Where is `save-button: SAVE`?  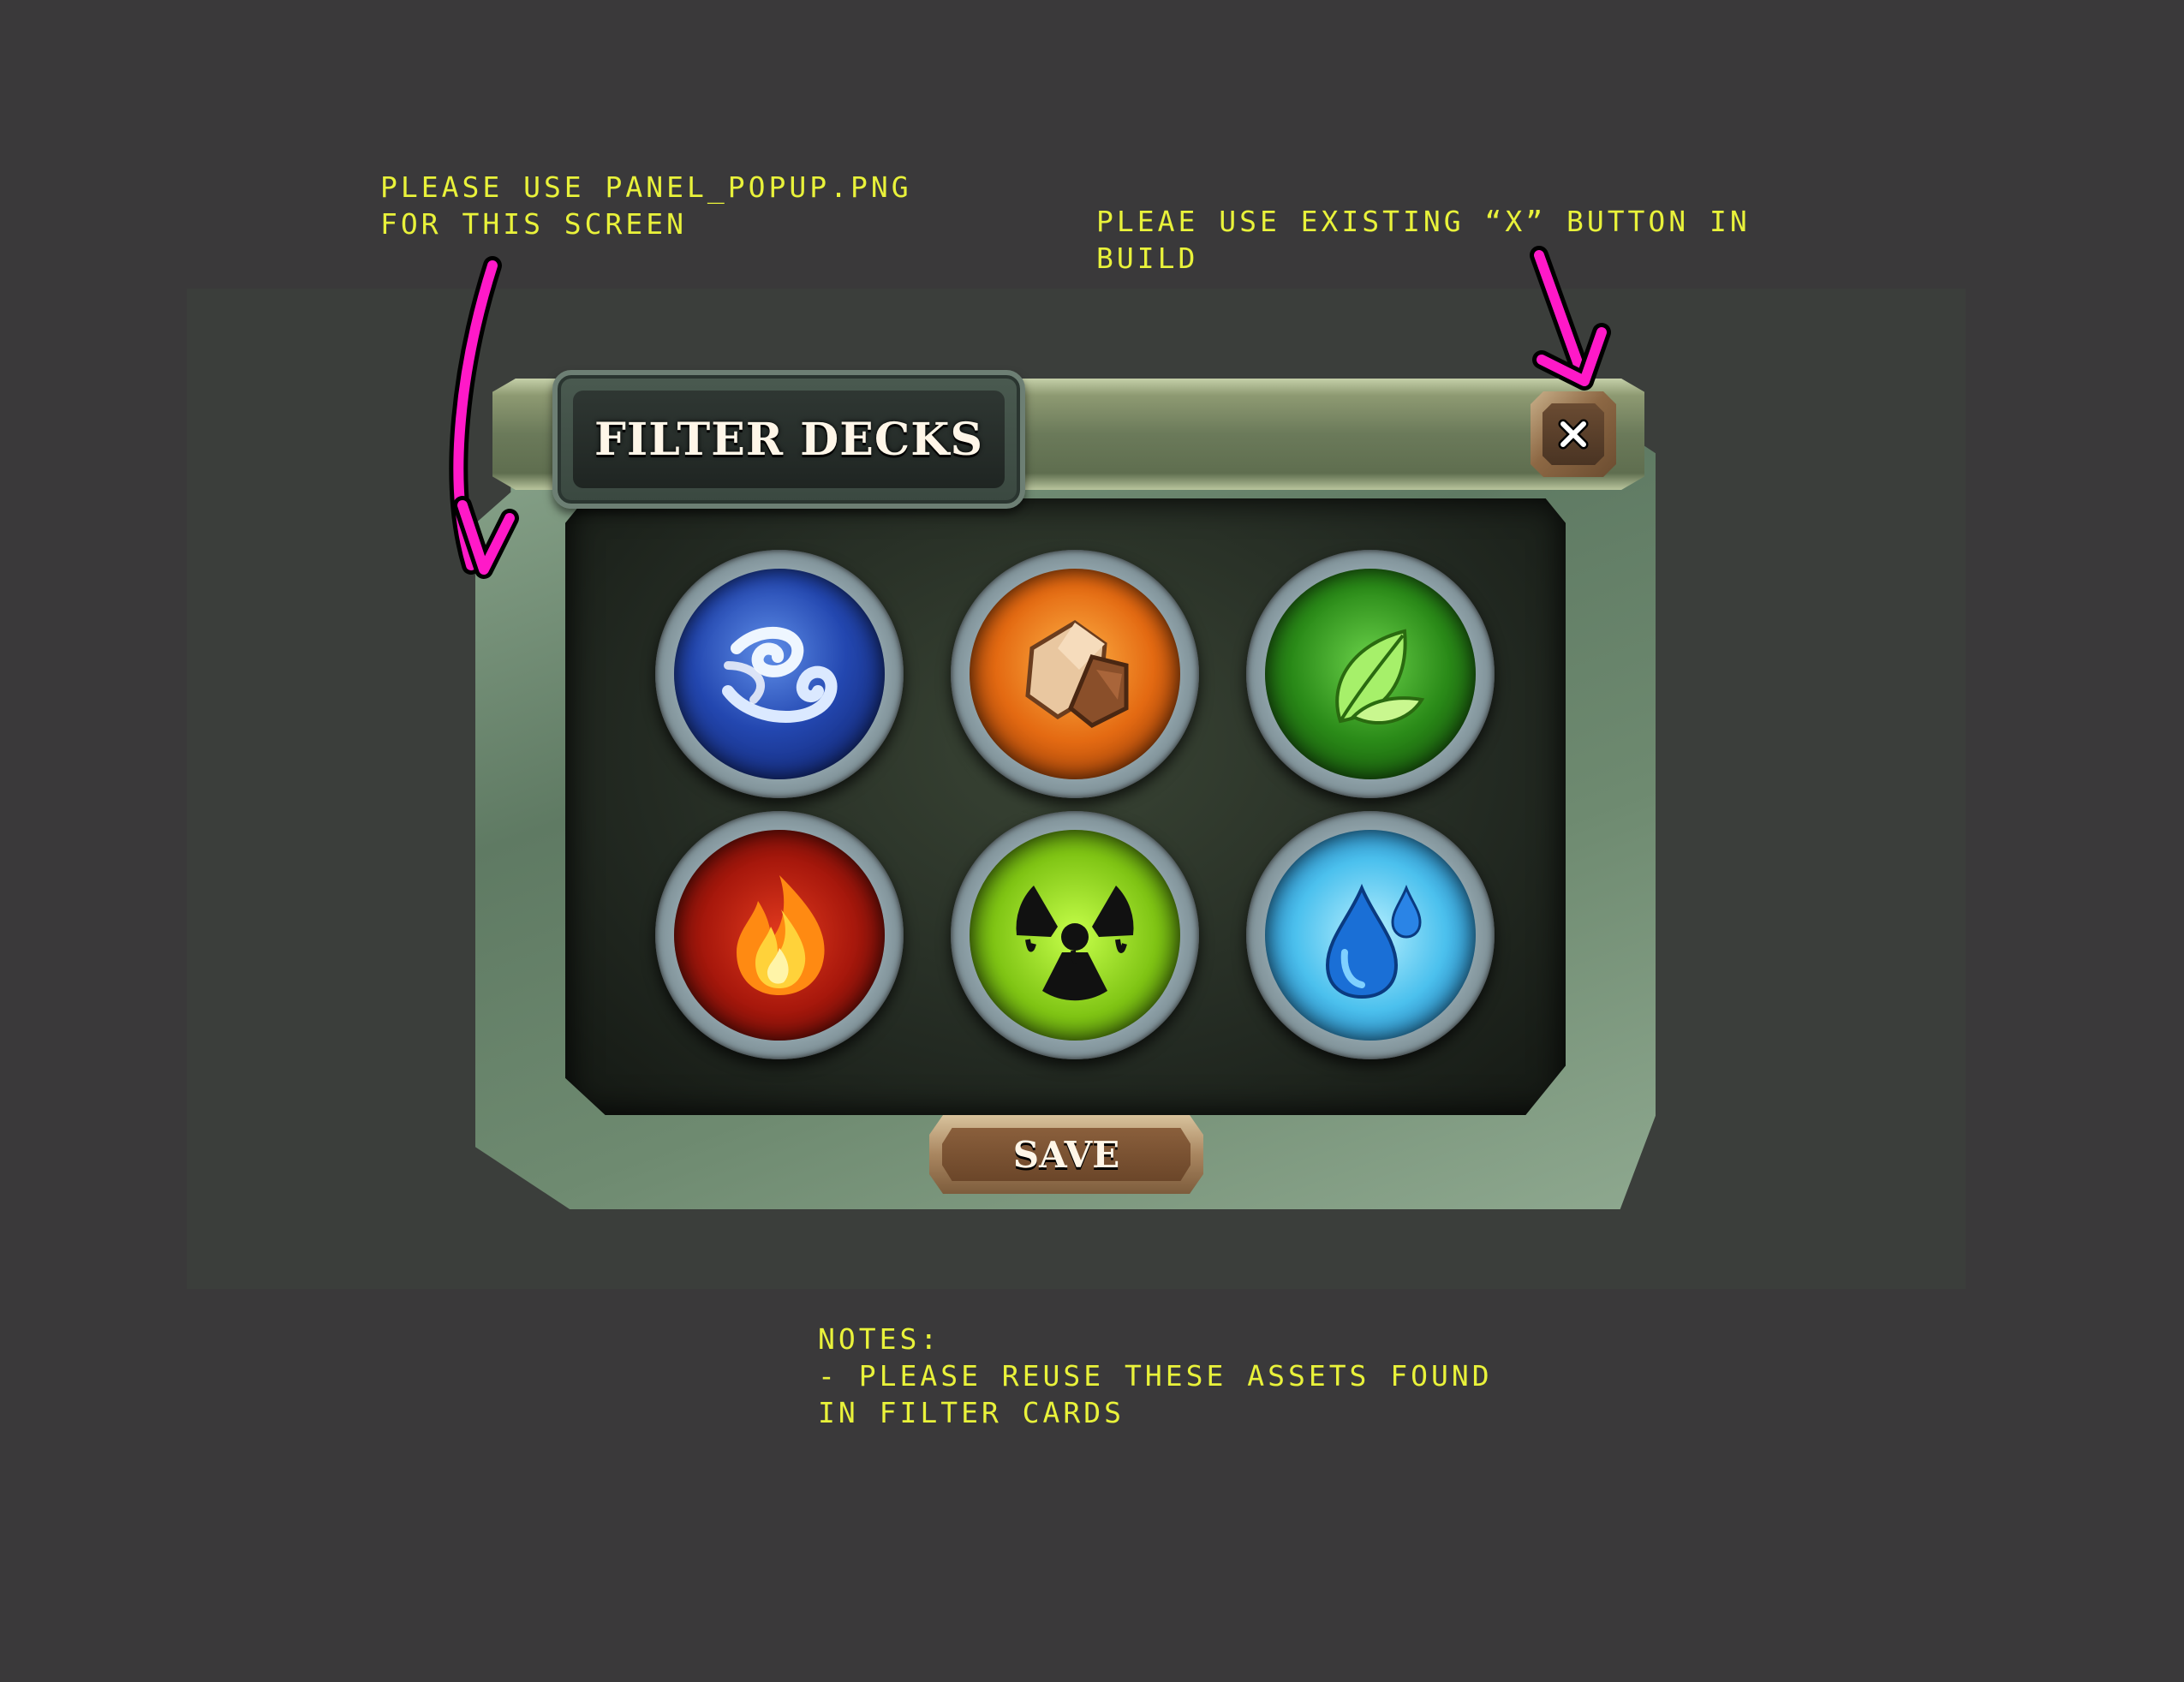 save-button: SAVE is located at coordinates (1066, 1154).